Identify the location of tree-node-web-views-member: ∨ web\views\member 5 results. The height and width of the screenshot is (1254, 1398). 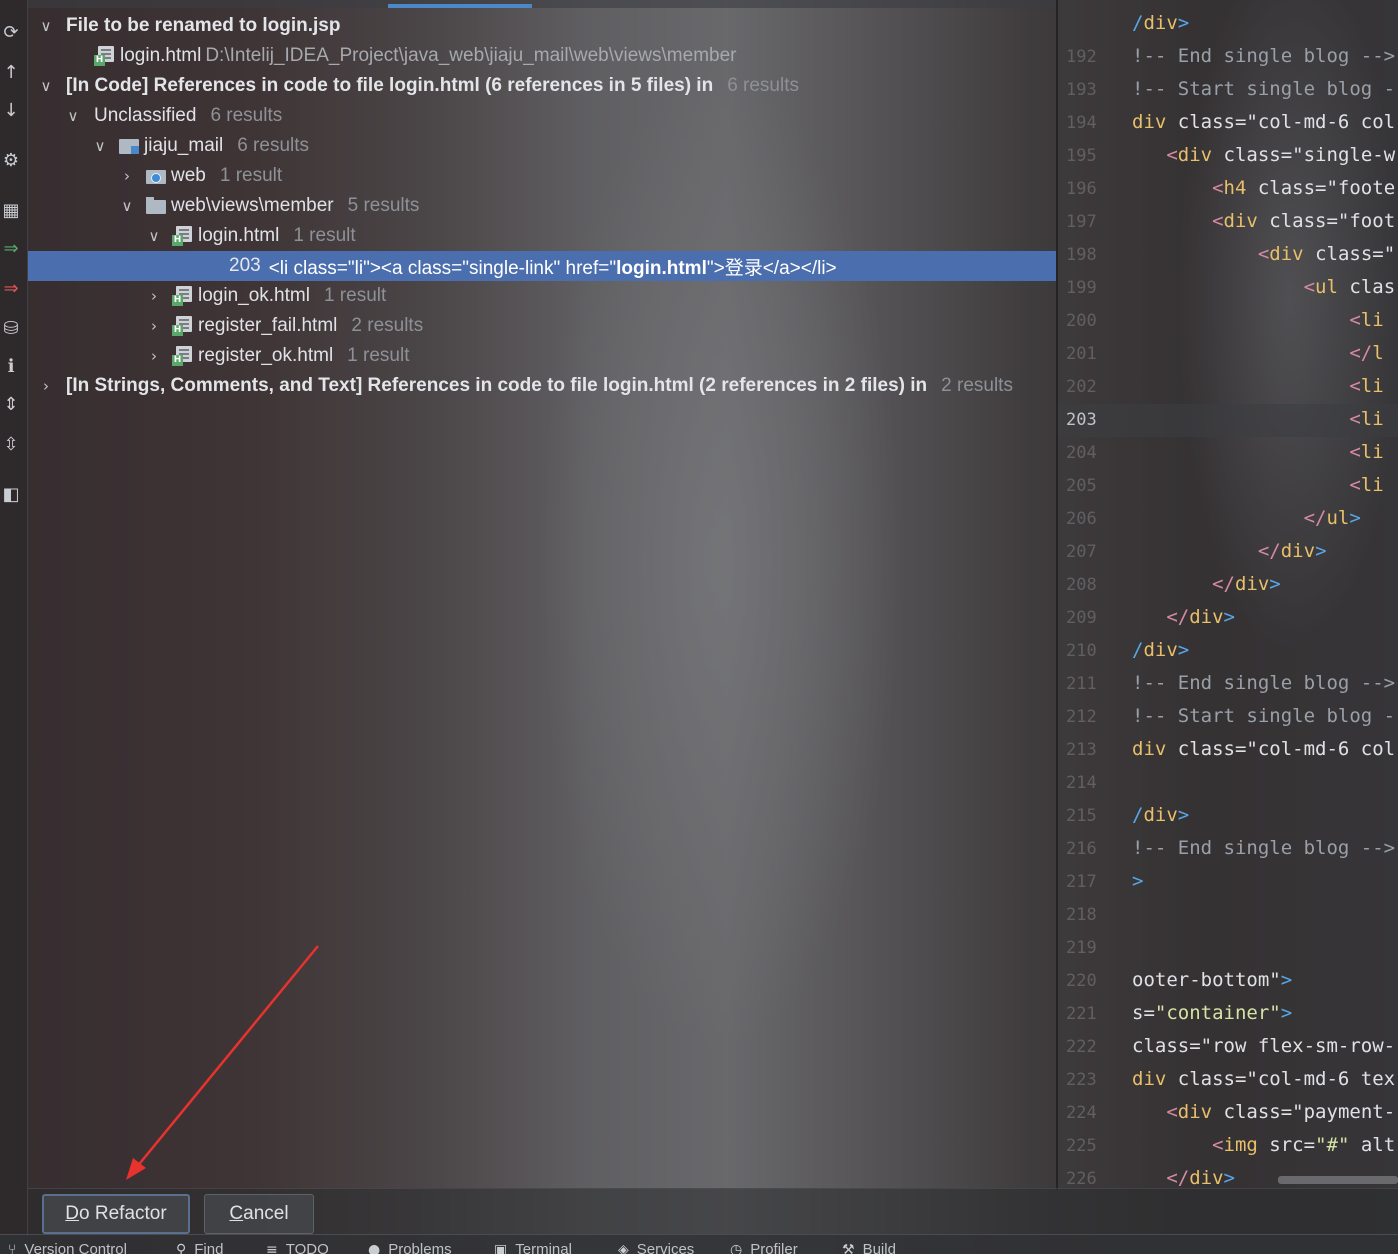
(542, 206).